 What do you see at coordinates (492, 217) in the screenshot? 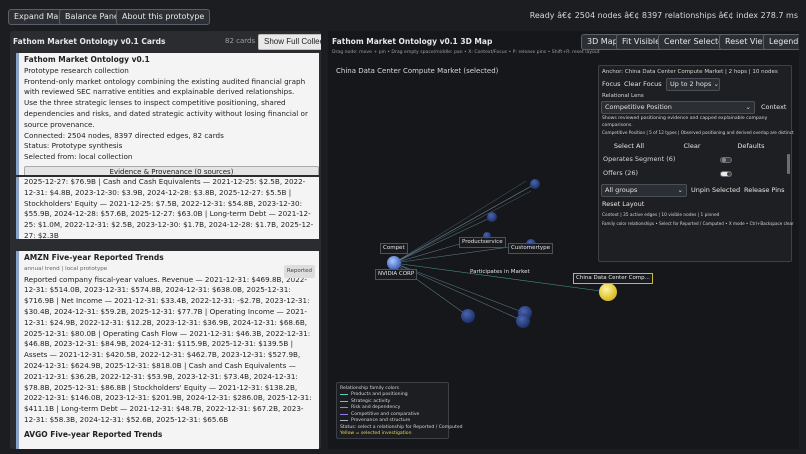
I see `graph-node-n2` at bounding box center [492, 217].